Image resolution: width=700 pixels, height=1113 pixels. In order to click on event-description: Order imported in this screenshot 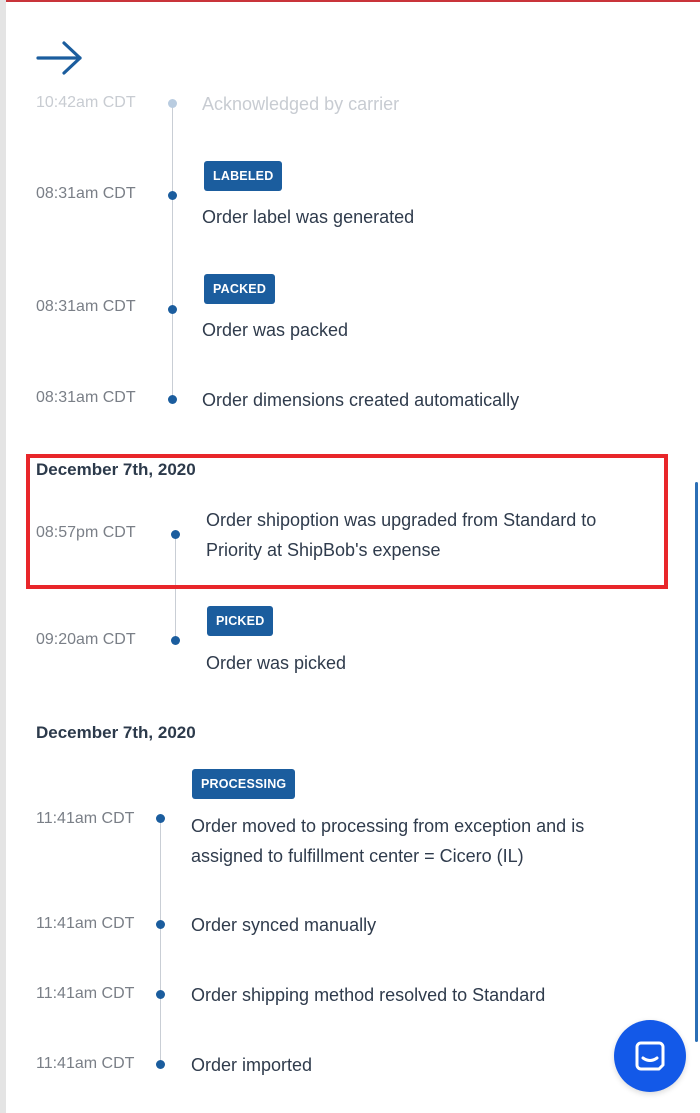, I will do `click(252, 1065)`.